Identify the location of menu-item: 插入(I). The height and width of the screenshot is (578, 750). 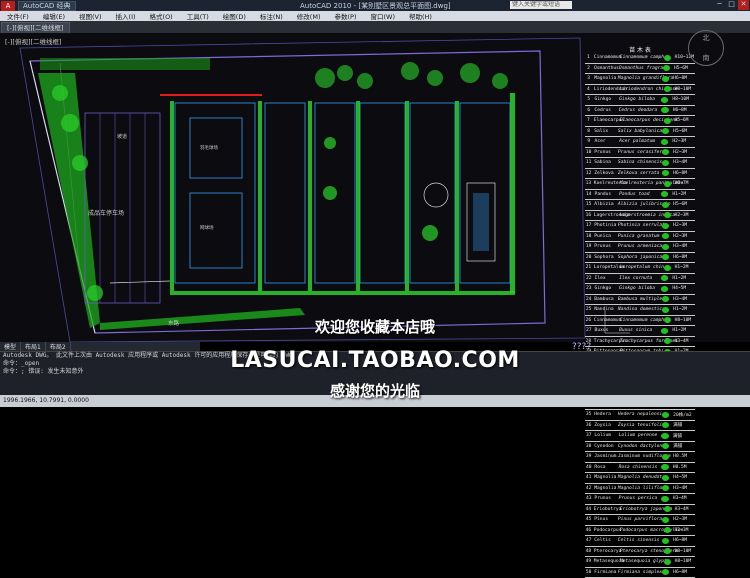
(126, 16).